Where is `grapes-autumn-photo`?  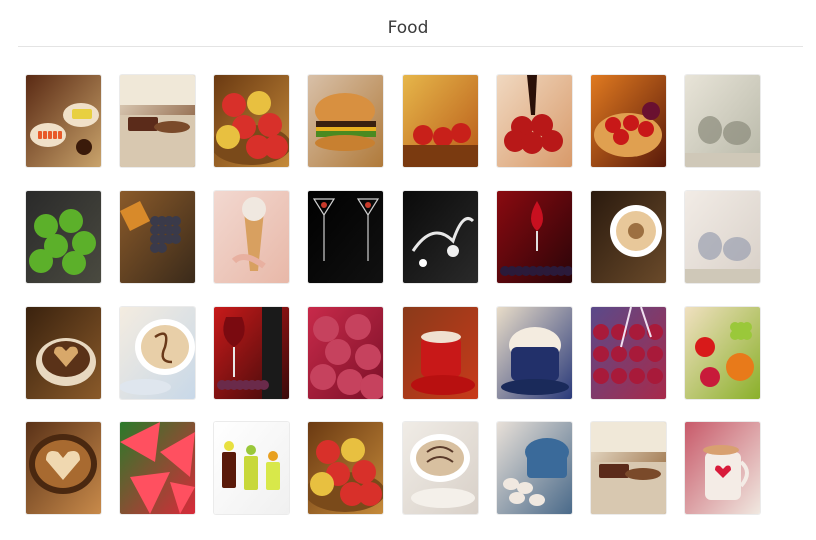
grapes-autumn-photo is located at coordinates (157, 237).